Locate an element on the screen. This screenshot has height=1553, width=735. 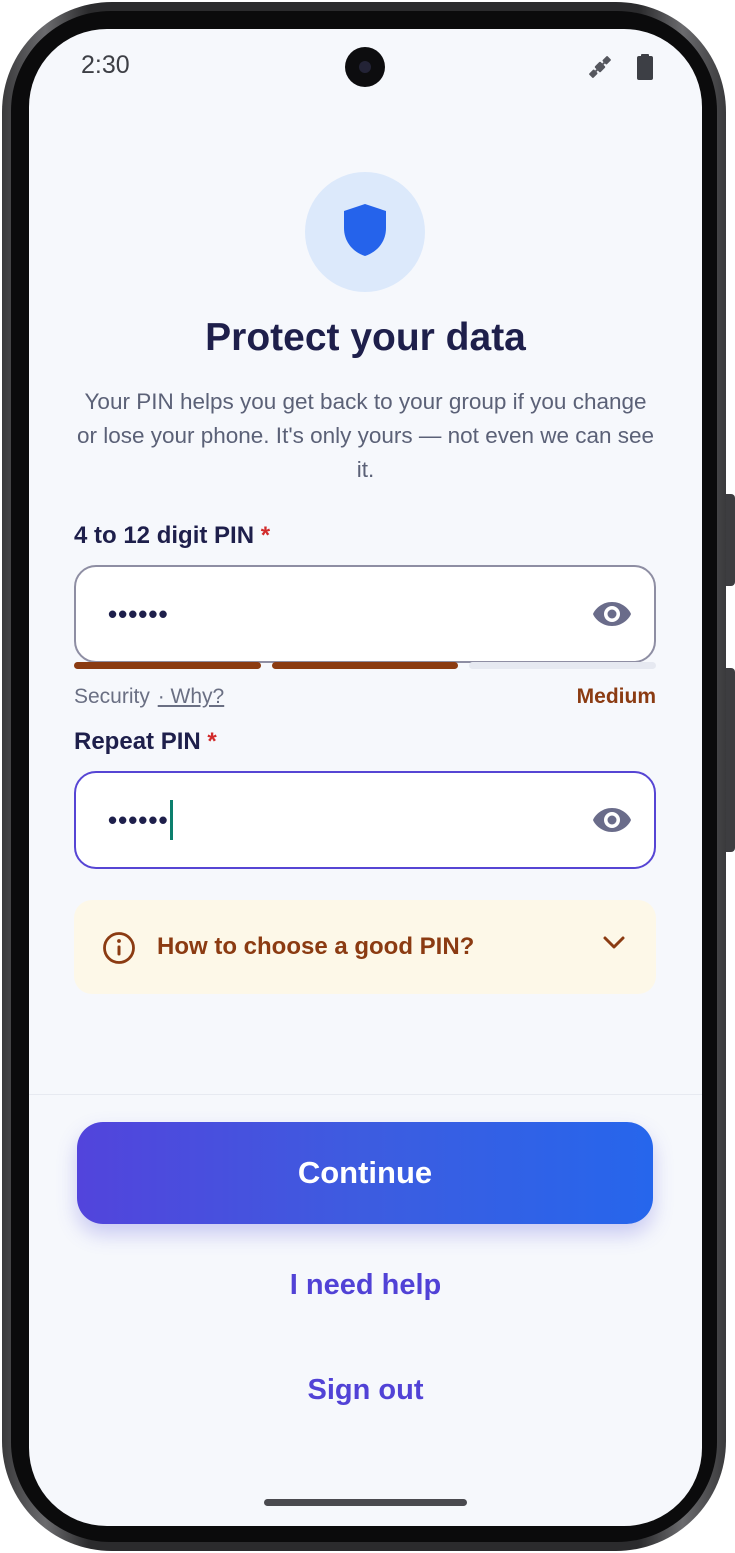
status-time: 2:30 is located at coordinates (105, 65).